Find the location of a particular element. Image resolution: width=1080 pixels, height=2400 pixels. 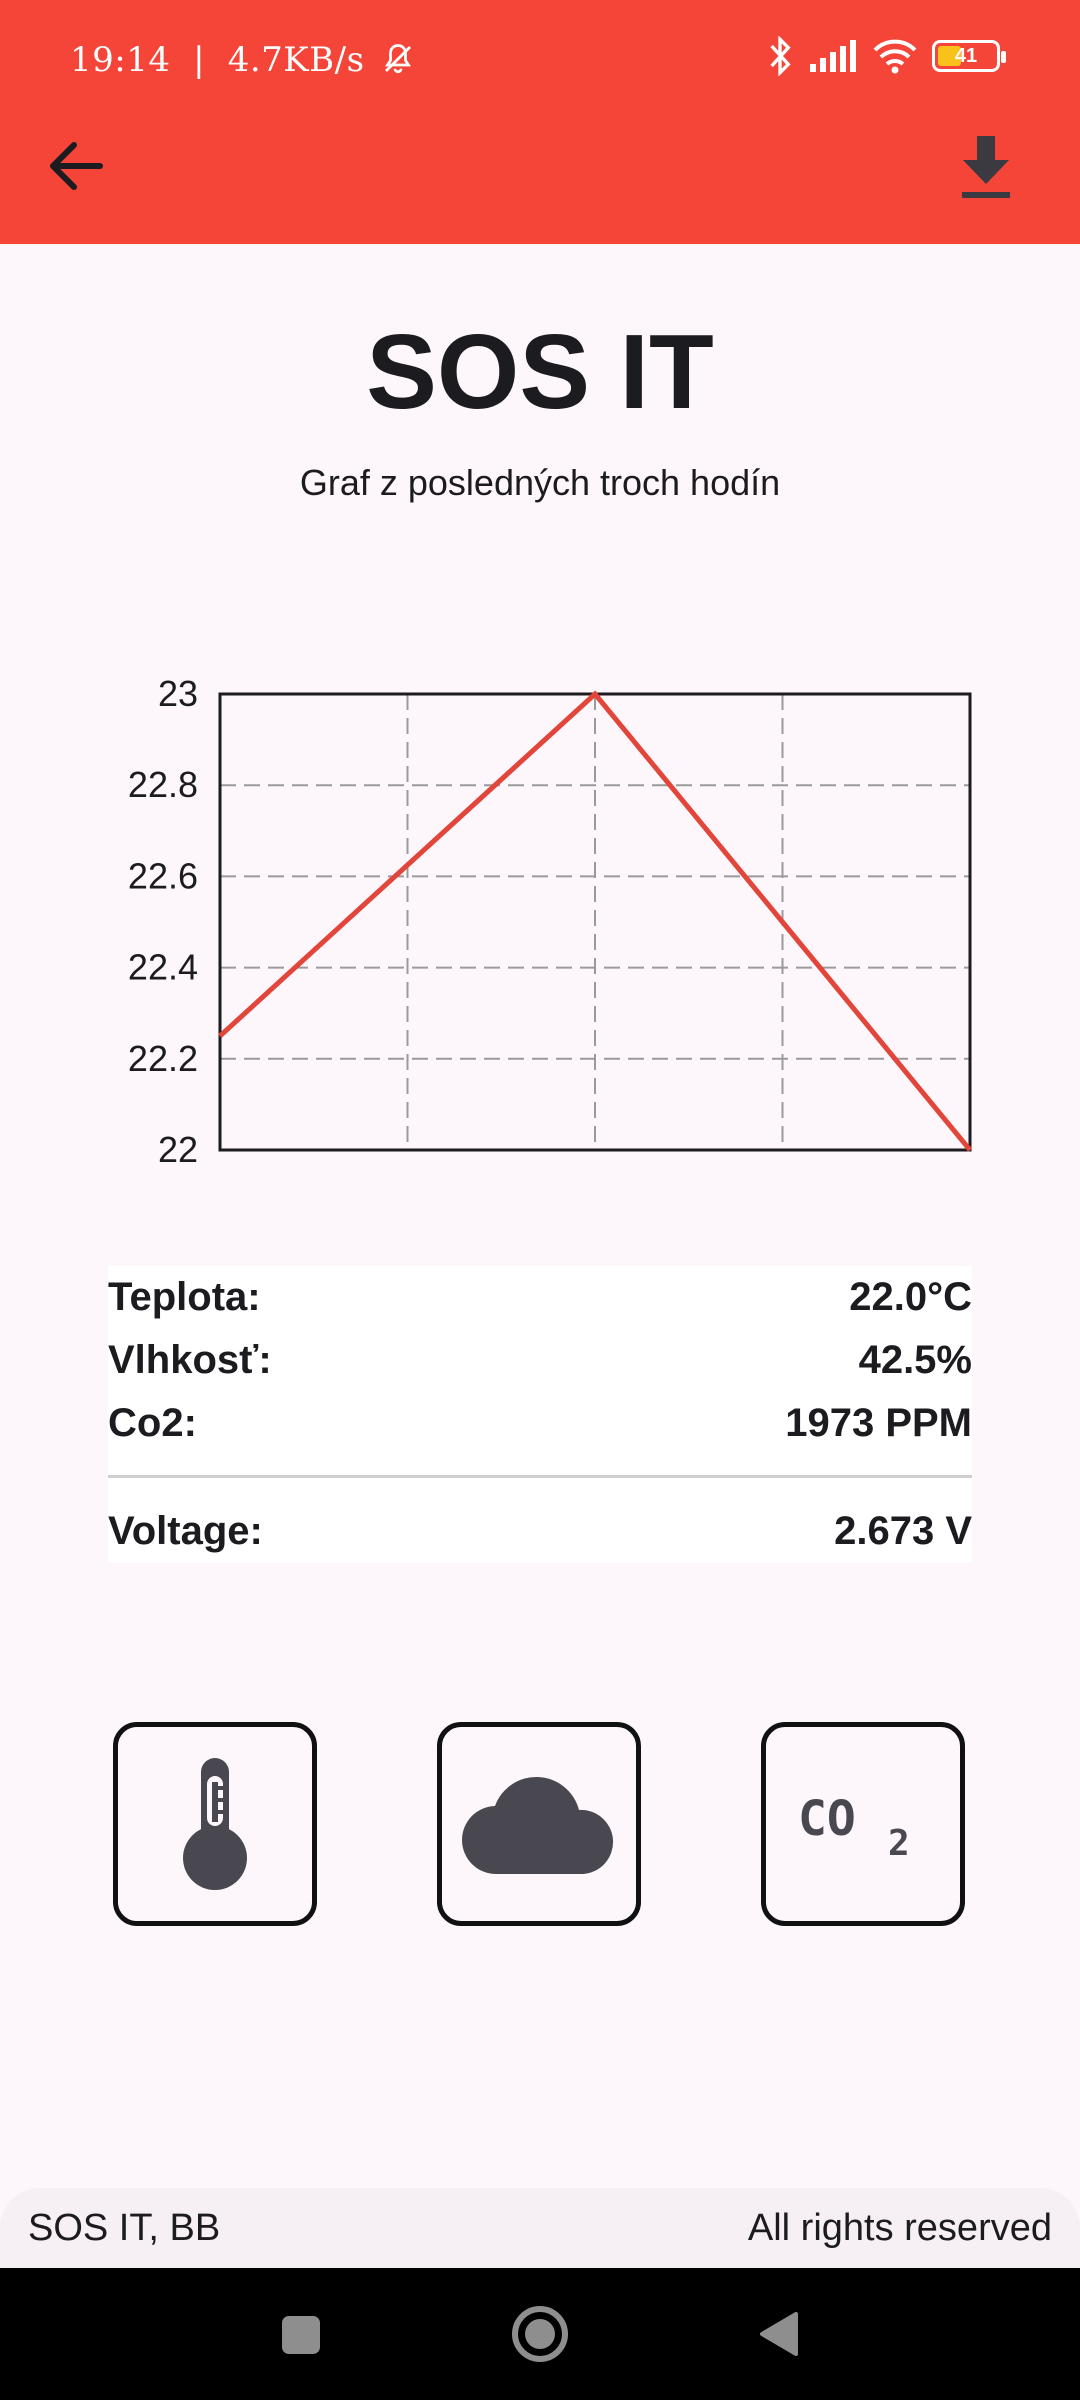

thermometer-icon is located at coordinates (215, 1824).